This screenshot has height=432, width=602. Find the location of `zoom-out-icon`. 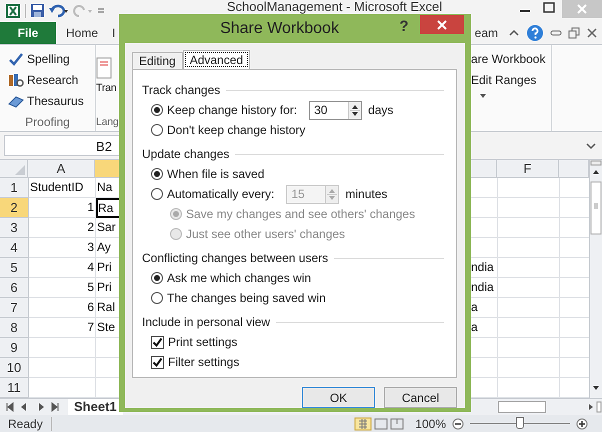

zoom-out-icon is located at coordinates (458, 424).